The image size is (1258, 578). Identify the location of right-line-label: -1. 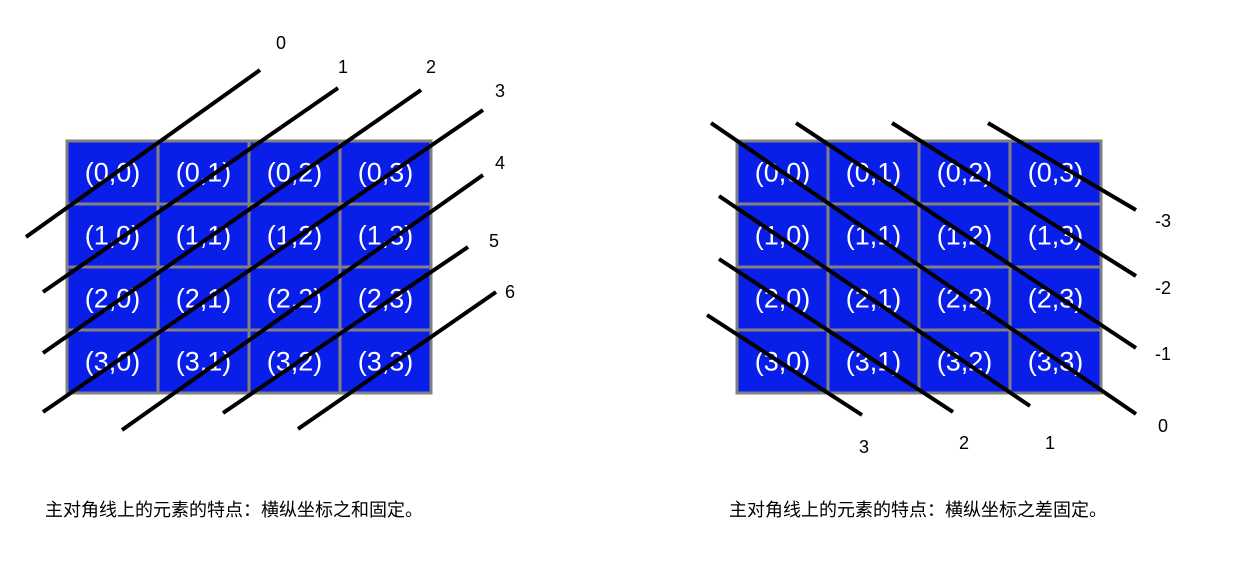
(1163, 354).